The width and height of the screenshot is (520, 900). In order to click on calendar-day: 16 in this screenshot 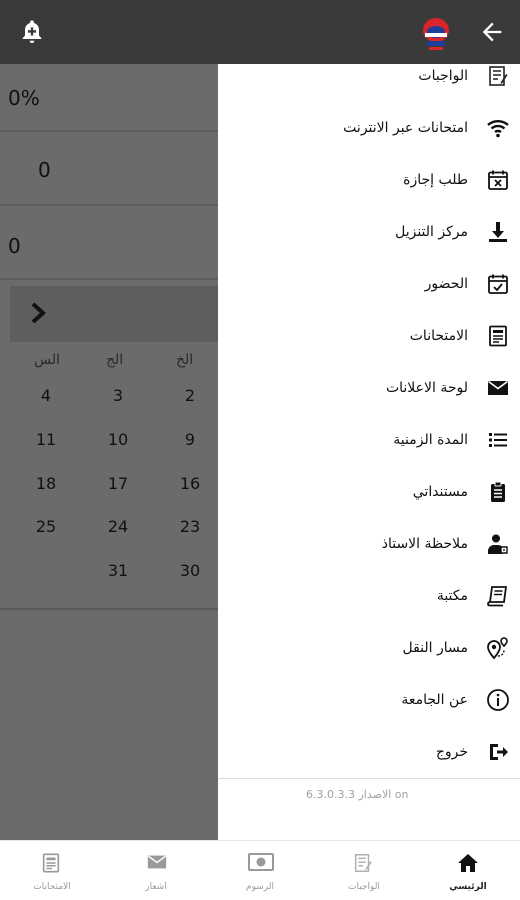, I will do `click(190, 483)`.